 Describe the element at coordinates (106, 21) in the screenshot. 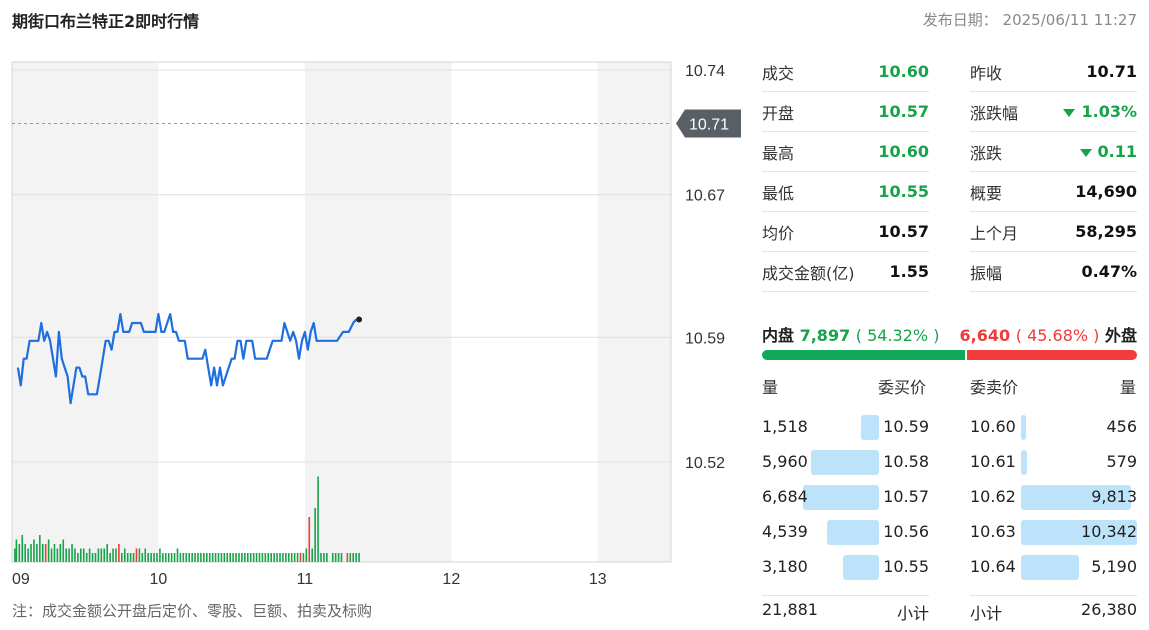

I see `page-title: 期街口布兰特正2即时行情` at that location.